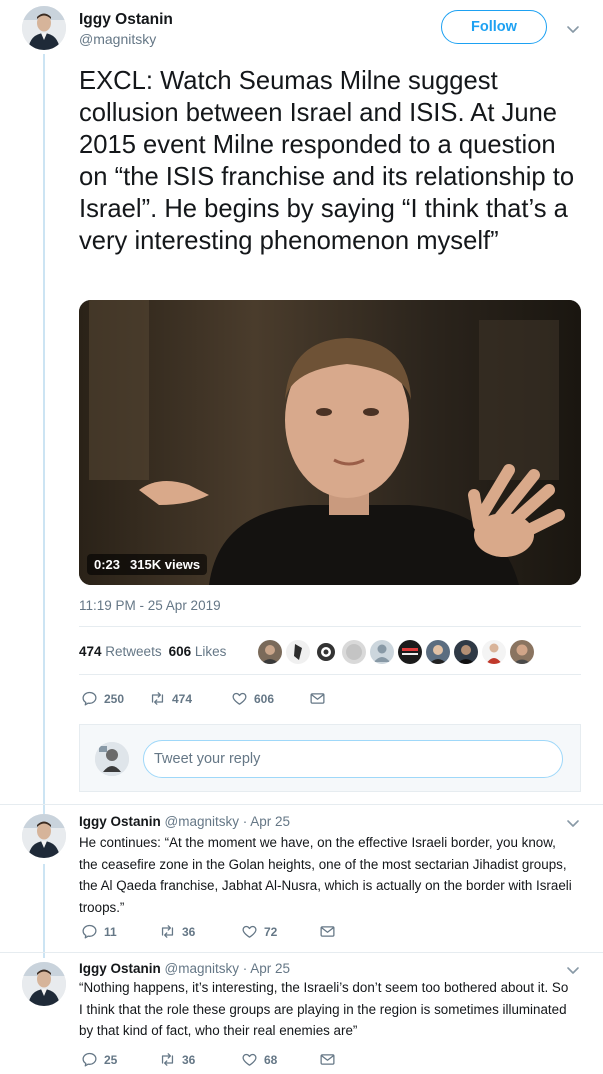  I want to click on thread-line-middle, so click(44, 911).